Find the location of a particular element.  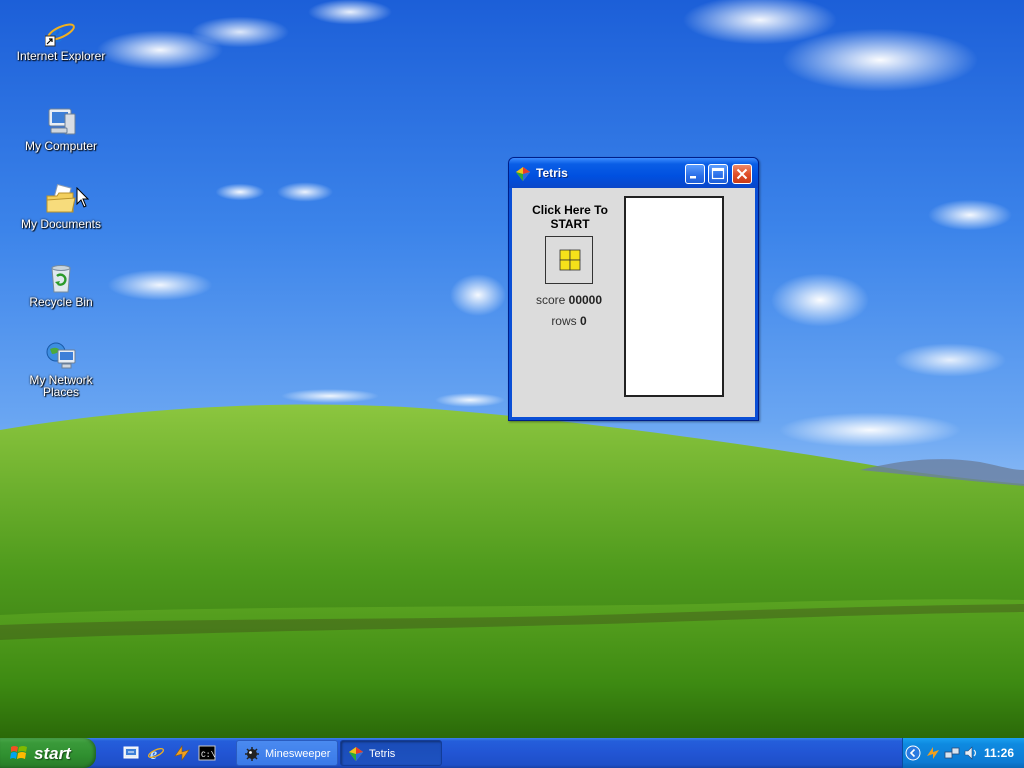

command-prompt-icon: C:\ is located at coordinates (207, 753).